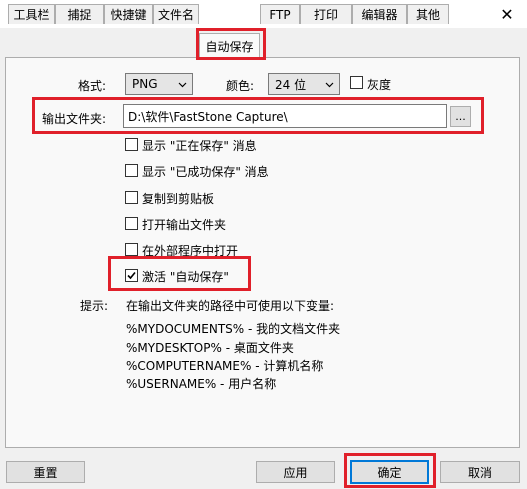 This screenshot has width=527, height=489. I want to click on tab-toolbar: 工具栏, so click(31, 14).